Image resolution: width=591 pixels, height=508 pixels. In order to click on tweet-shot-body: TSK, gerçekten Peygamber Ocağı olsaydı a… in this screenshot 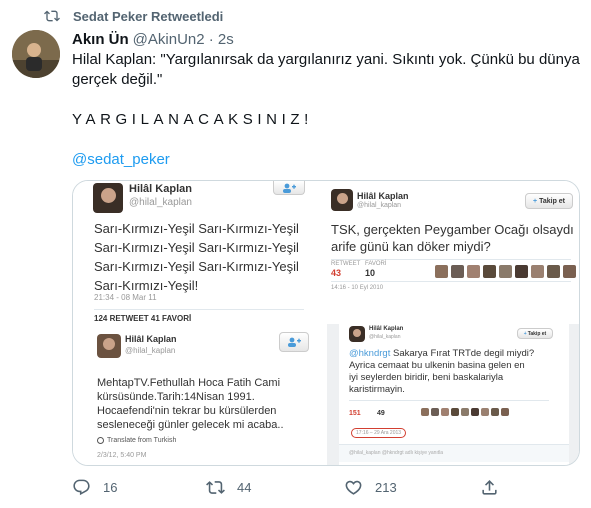, I will do `click(452, 238)`.